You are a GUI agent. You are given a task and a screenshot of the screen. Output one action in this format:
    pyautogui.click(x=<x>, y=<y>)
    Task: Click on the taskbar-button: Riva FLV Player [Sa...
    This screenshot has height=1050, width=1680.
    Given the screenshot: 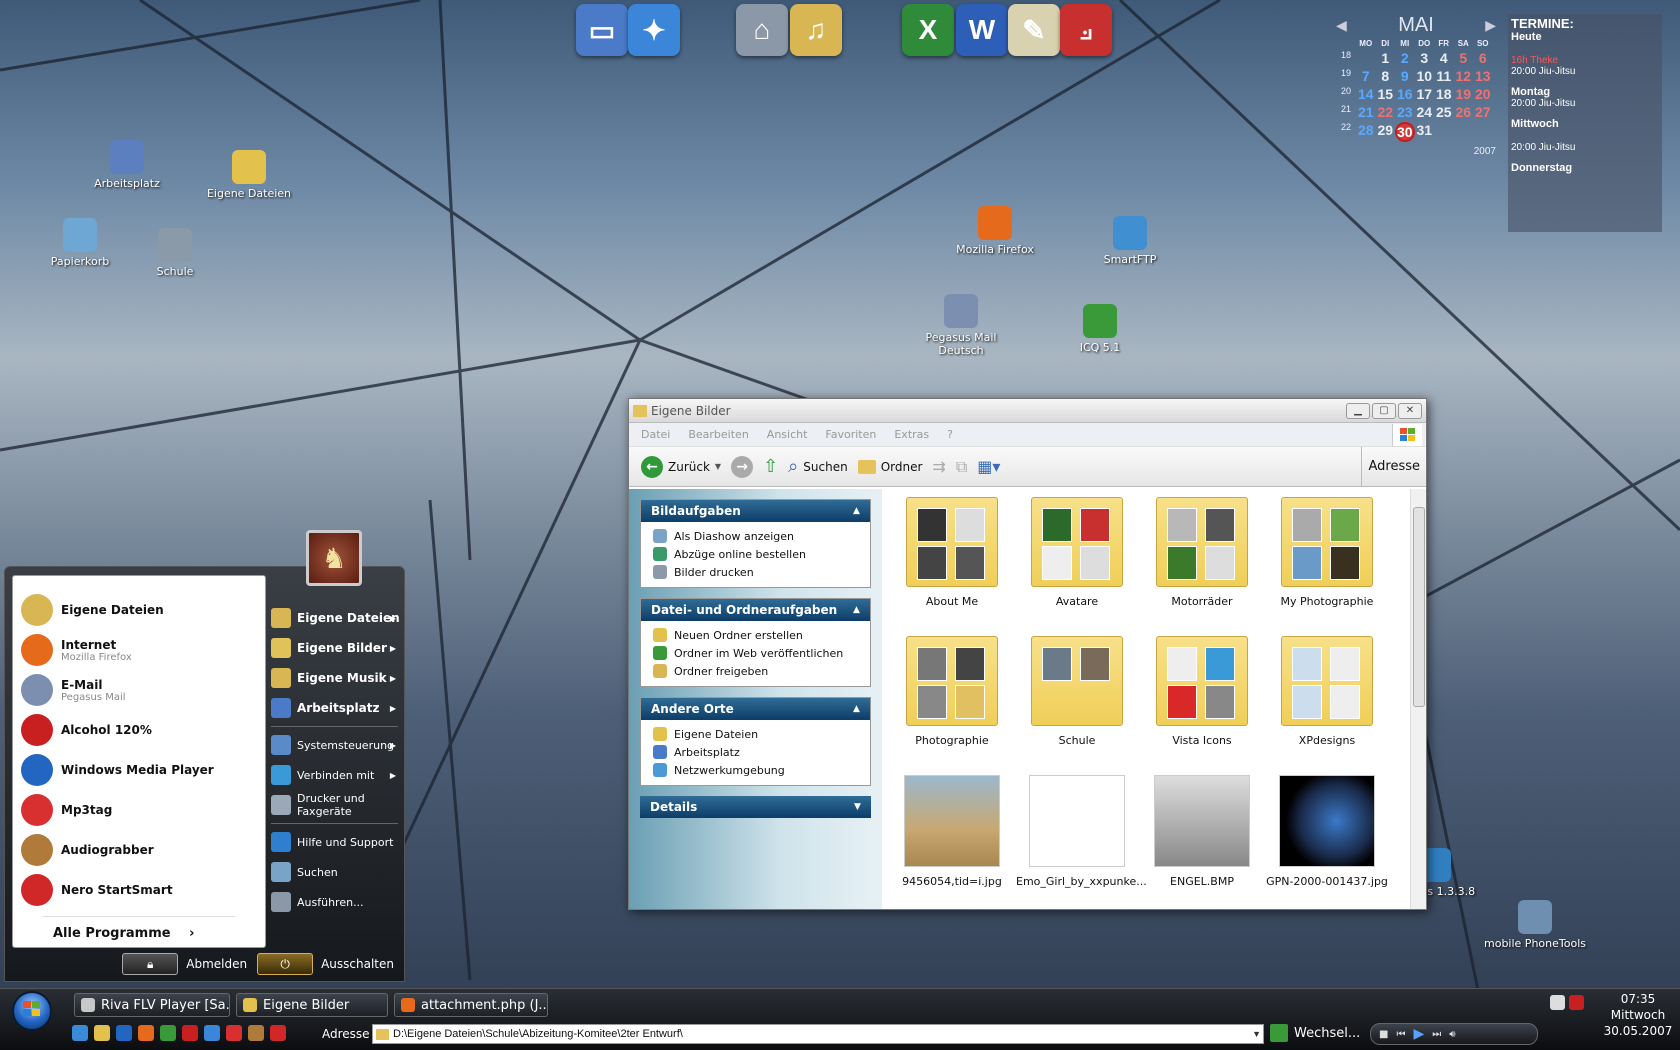 What is the action you would take?
    pyautogui.click(x=152, y=1005)
    